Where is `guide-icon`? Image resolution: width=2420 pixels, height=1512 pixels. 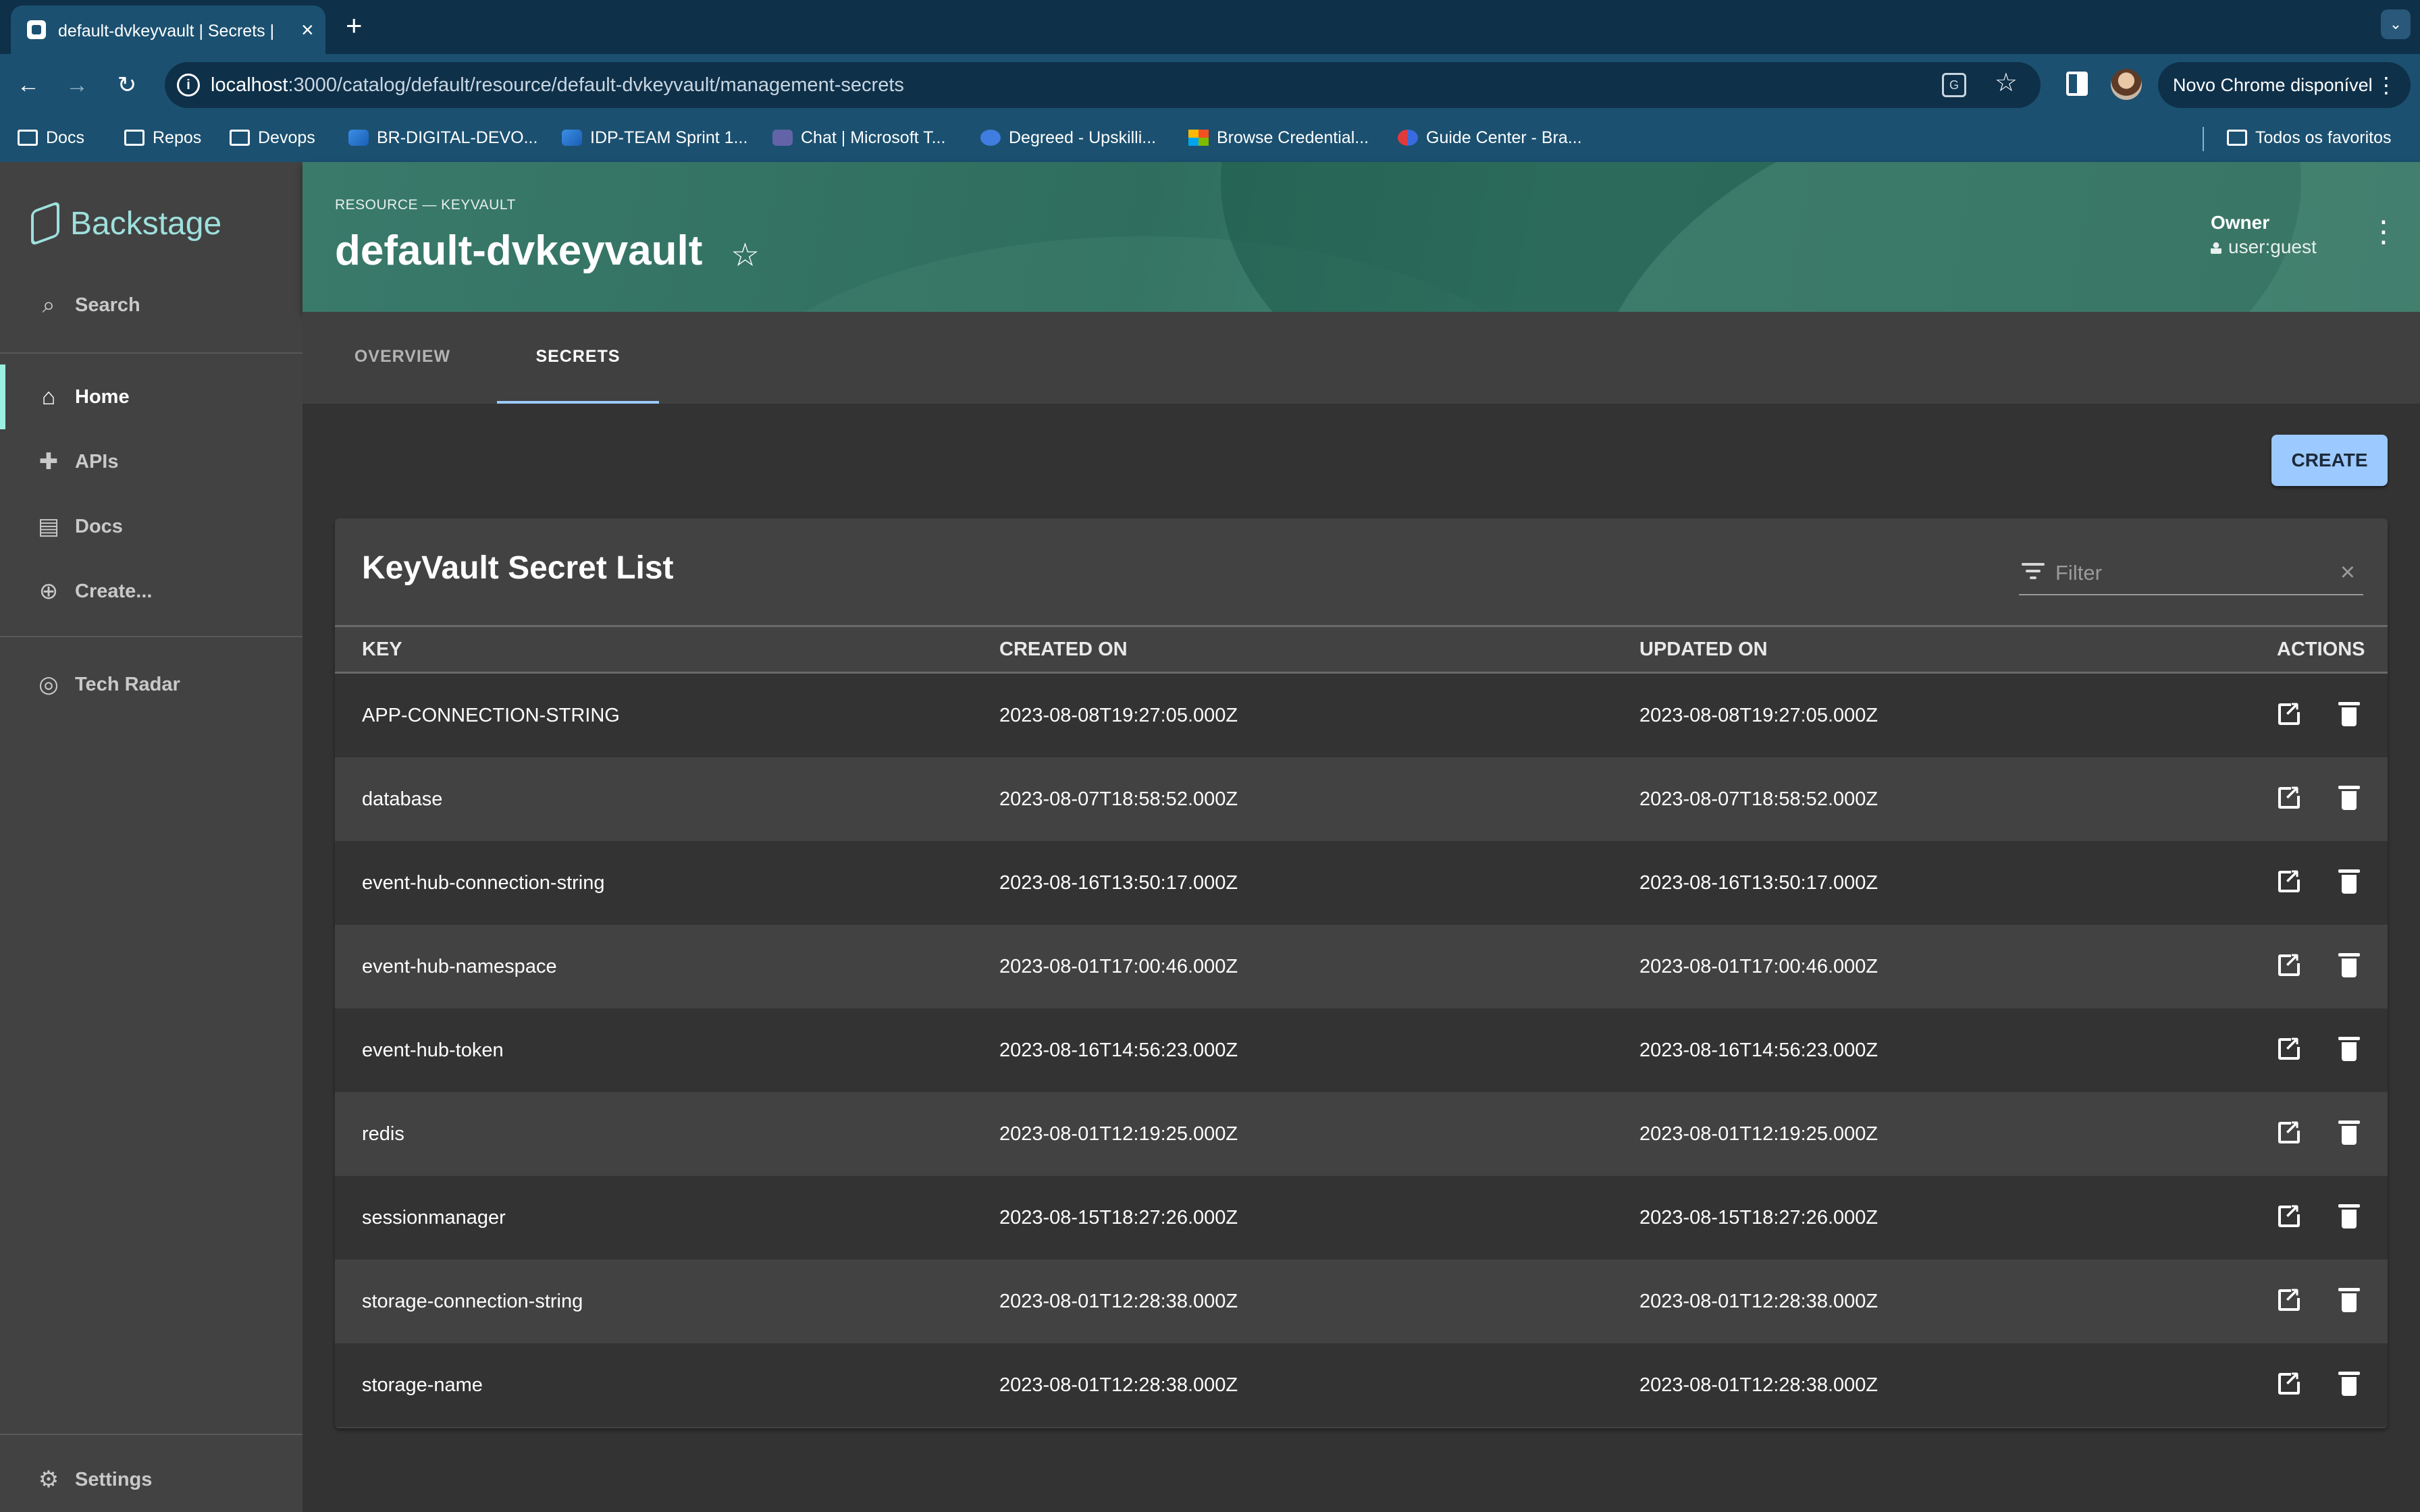
guide-icon is located at coordinates (1408, 138).